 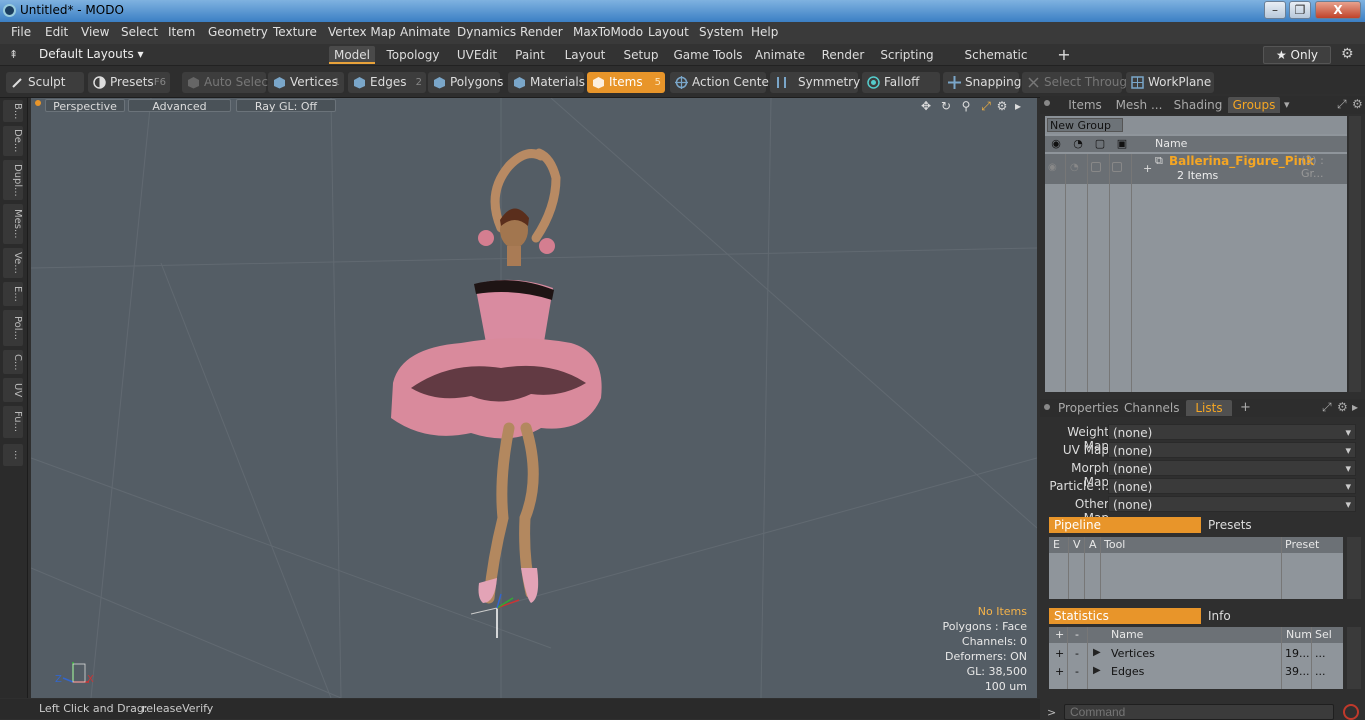 I want to click on menu-layout: Layout, so click(x=668, y=32).